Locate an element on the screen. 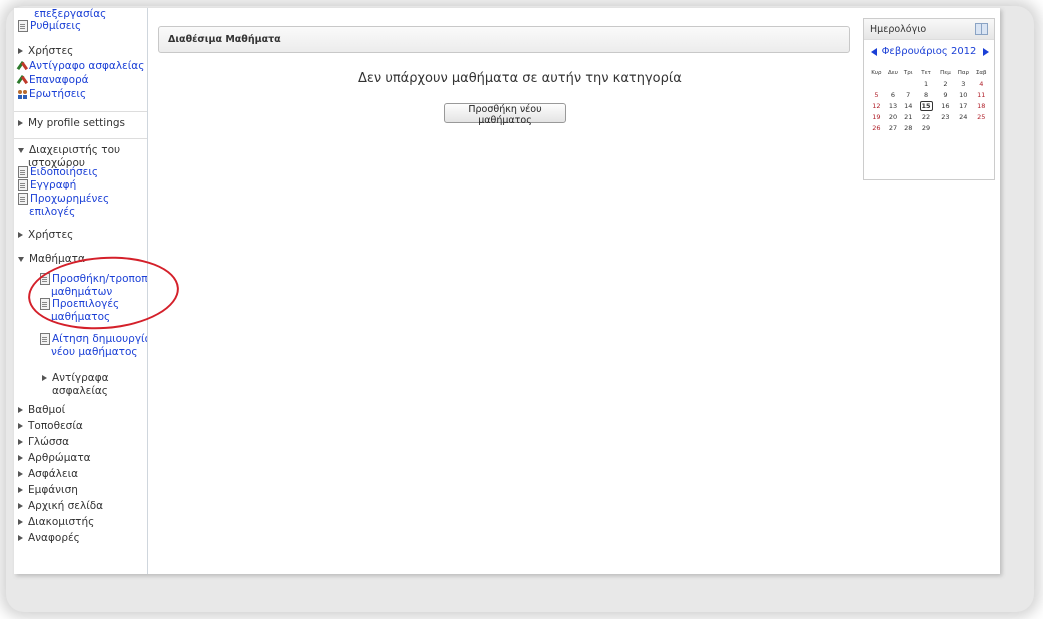  sidebar-node: Αναφορές is located at coordinates (49, 538).